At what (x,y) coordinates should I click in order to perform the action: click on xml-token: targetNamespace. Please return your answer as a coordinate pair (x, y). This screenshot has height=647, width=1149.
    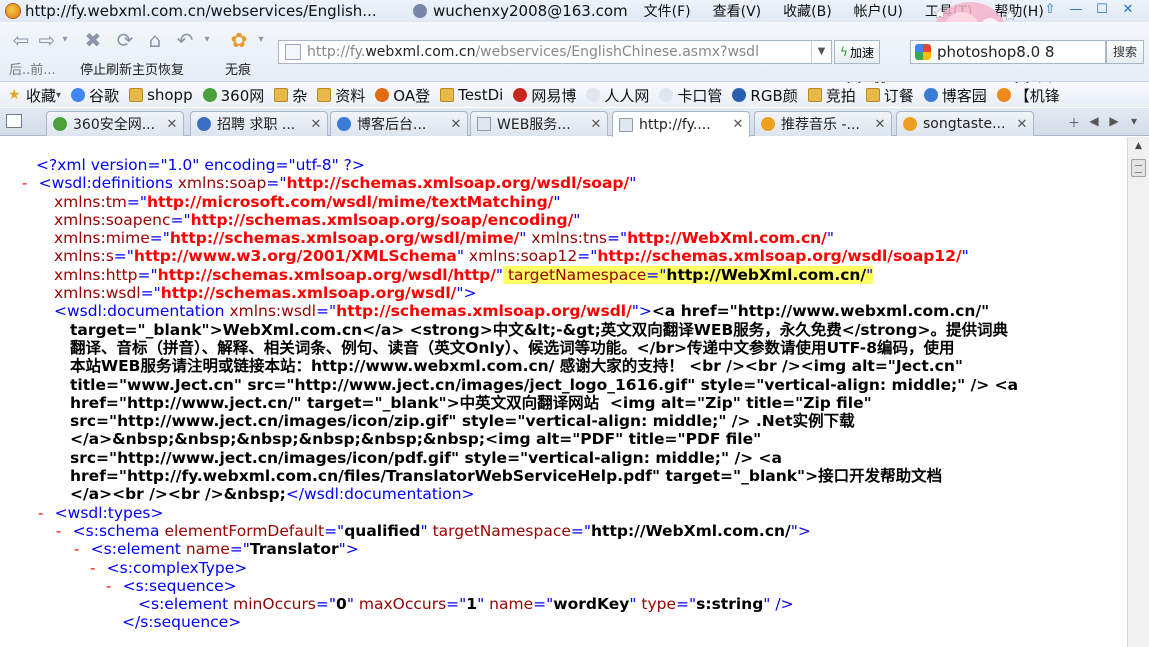
    Looking at the image, I should click on (575, 274).